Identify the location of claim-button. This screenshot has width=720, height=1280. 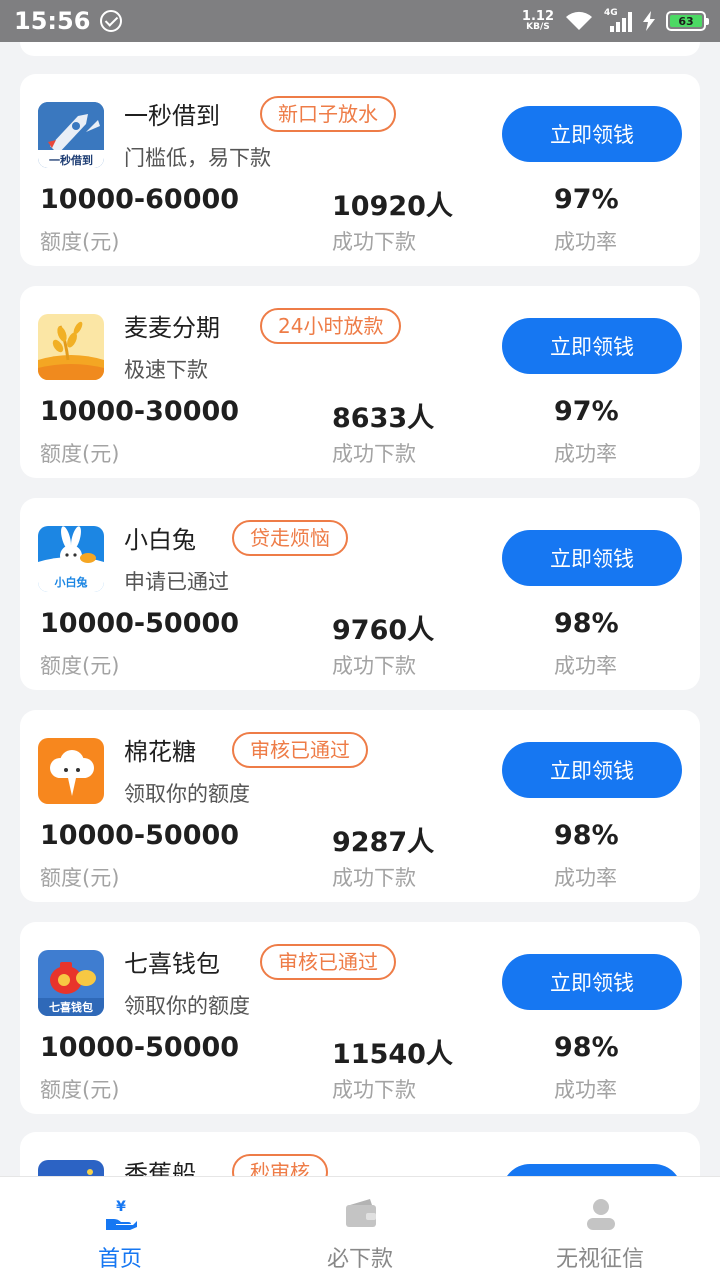
(592, 1170).